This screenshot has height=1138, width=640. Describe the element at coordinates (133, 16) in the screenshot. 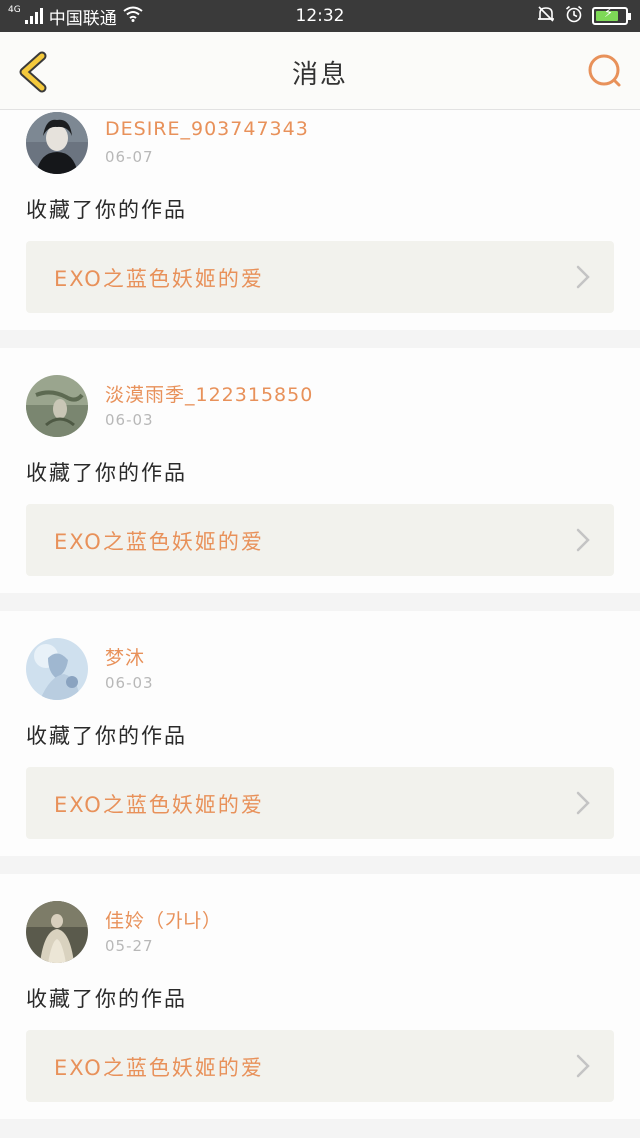

I see `wifi-icon` at that location.